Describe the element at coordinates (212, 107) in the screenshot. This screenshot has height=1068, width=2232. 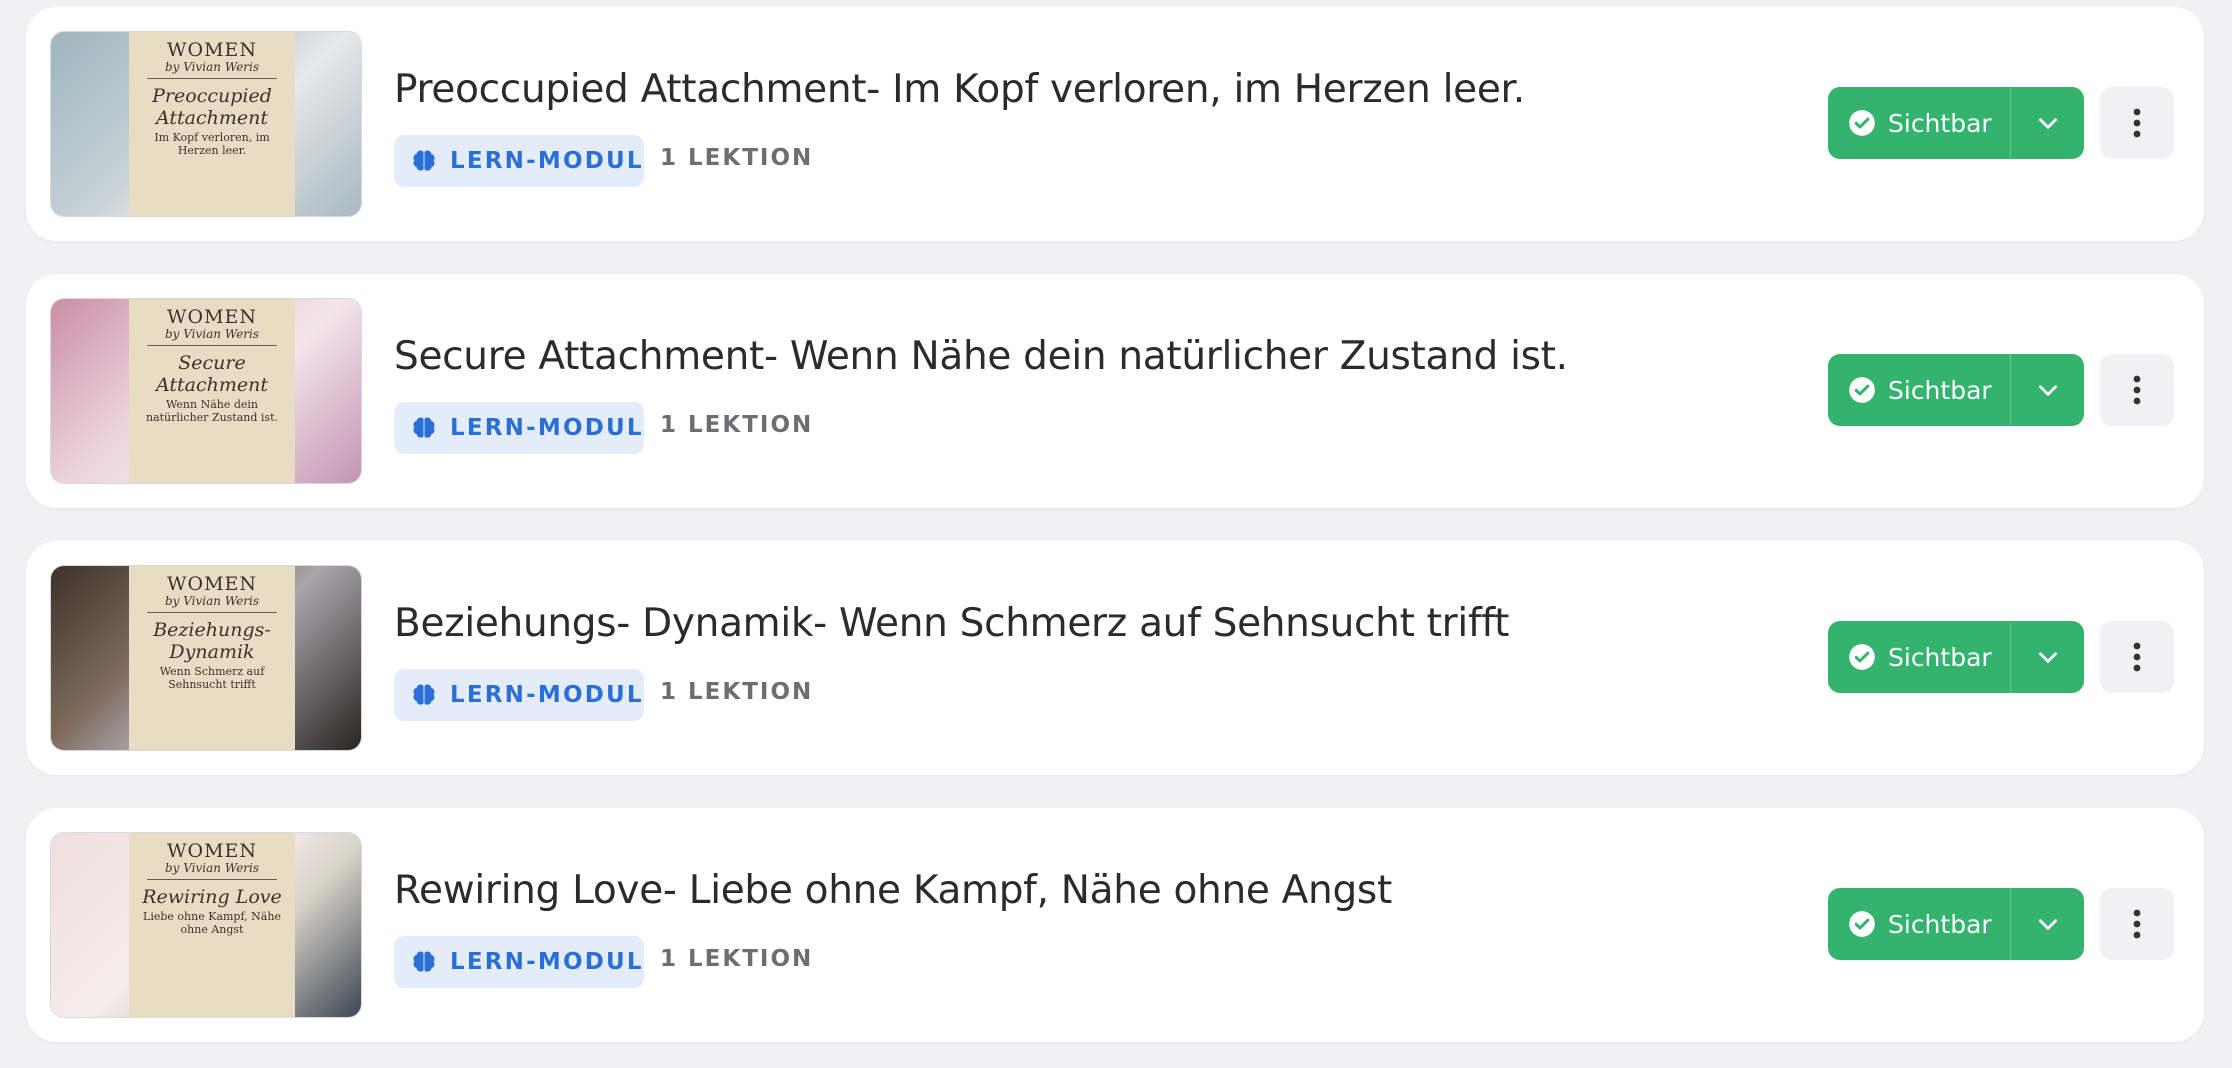
I see `thumbnail-script-title: Preoccupied Attachment` at that location.